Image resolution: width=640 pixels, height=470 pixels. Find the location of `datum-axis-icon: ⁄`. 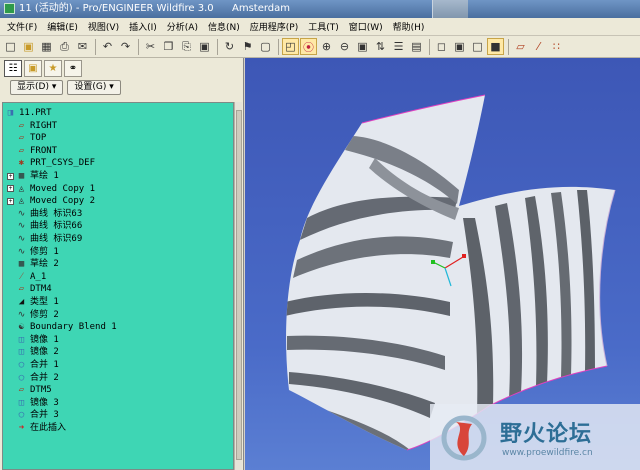

datum-axis-icon: ⁄ is located at coordinates (538, 46).